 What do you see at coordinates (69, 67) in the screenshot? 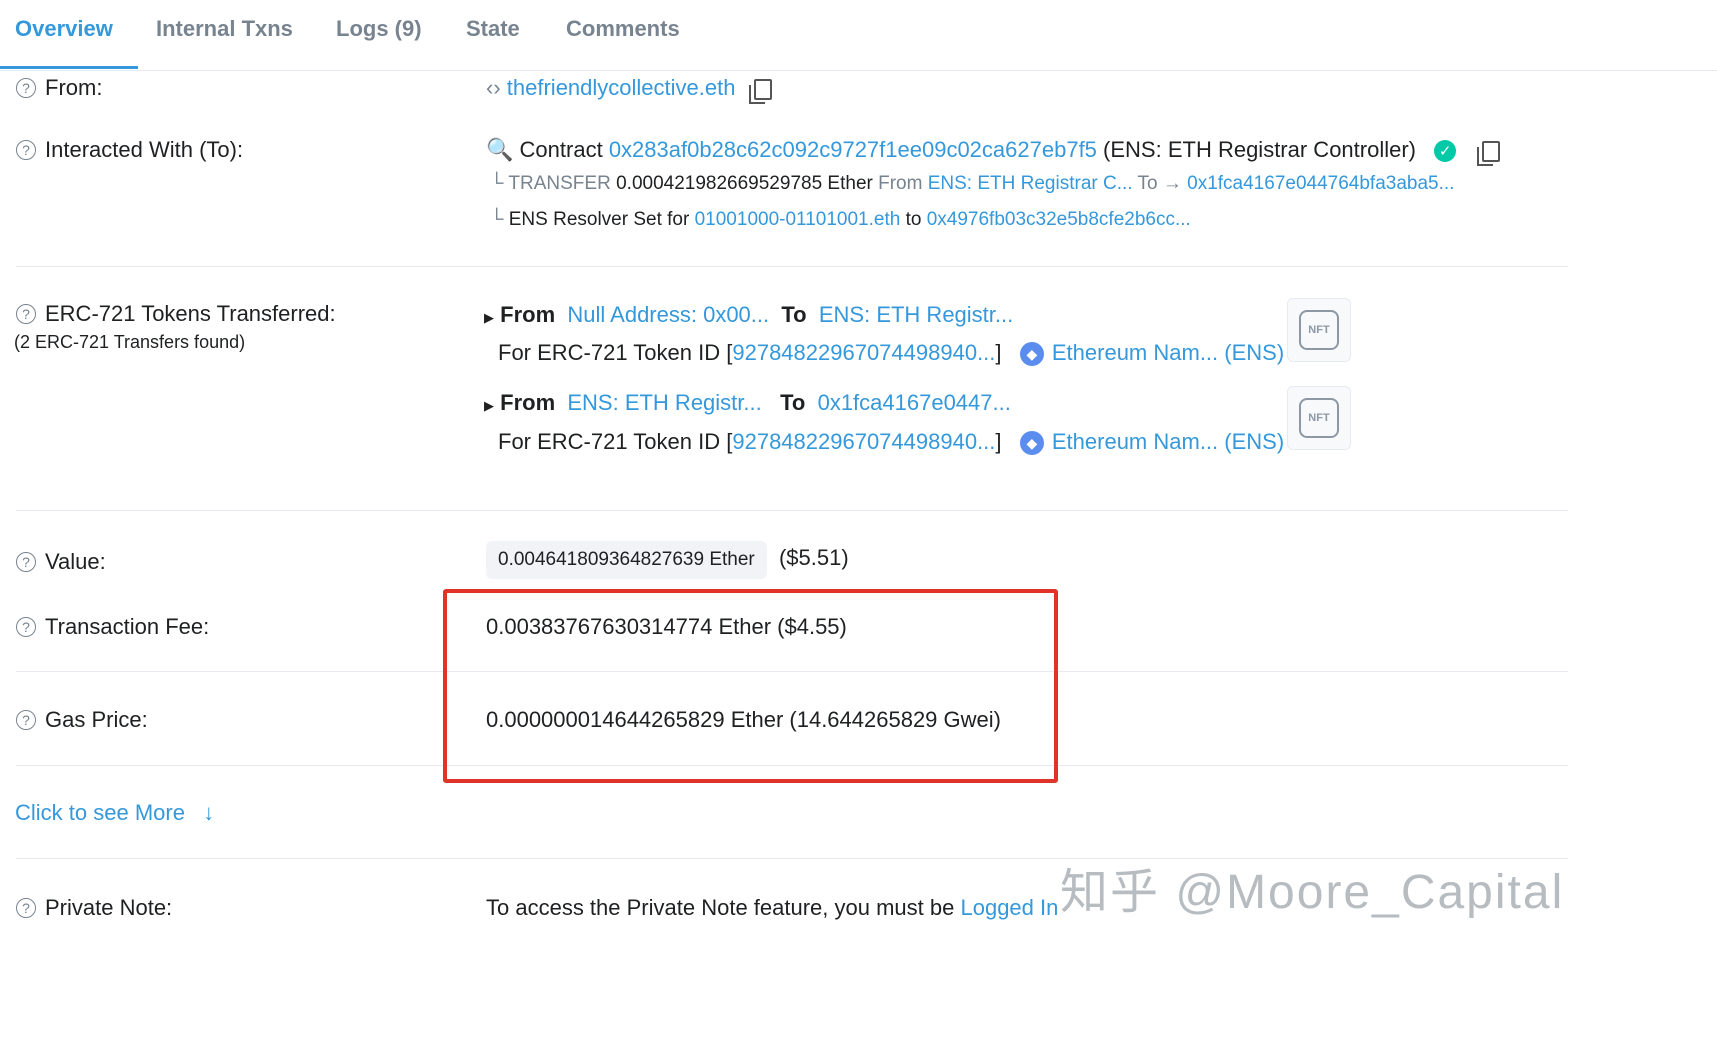
I see `active-tab-indicator` at bounding box center [69, 67].